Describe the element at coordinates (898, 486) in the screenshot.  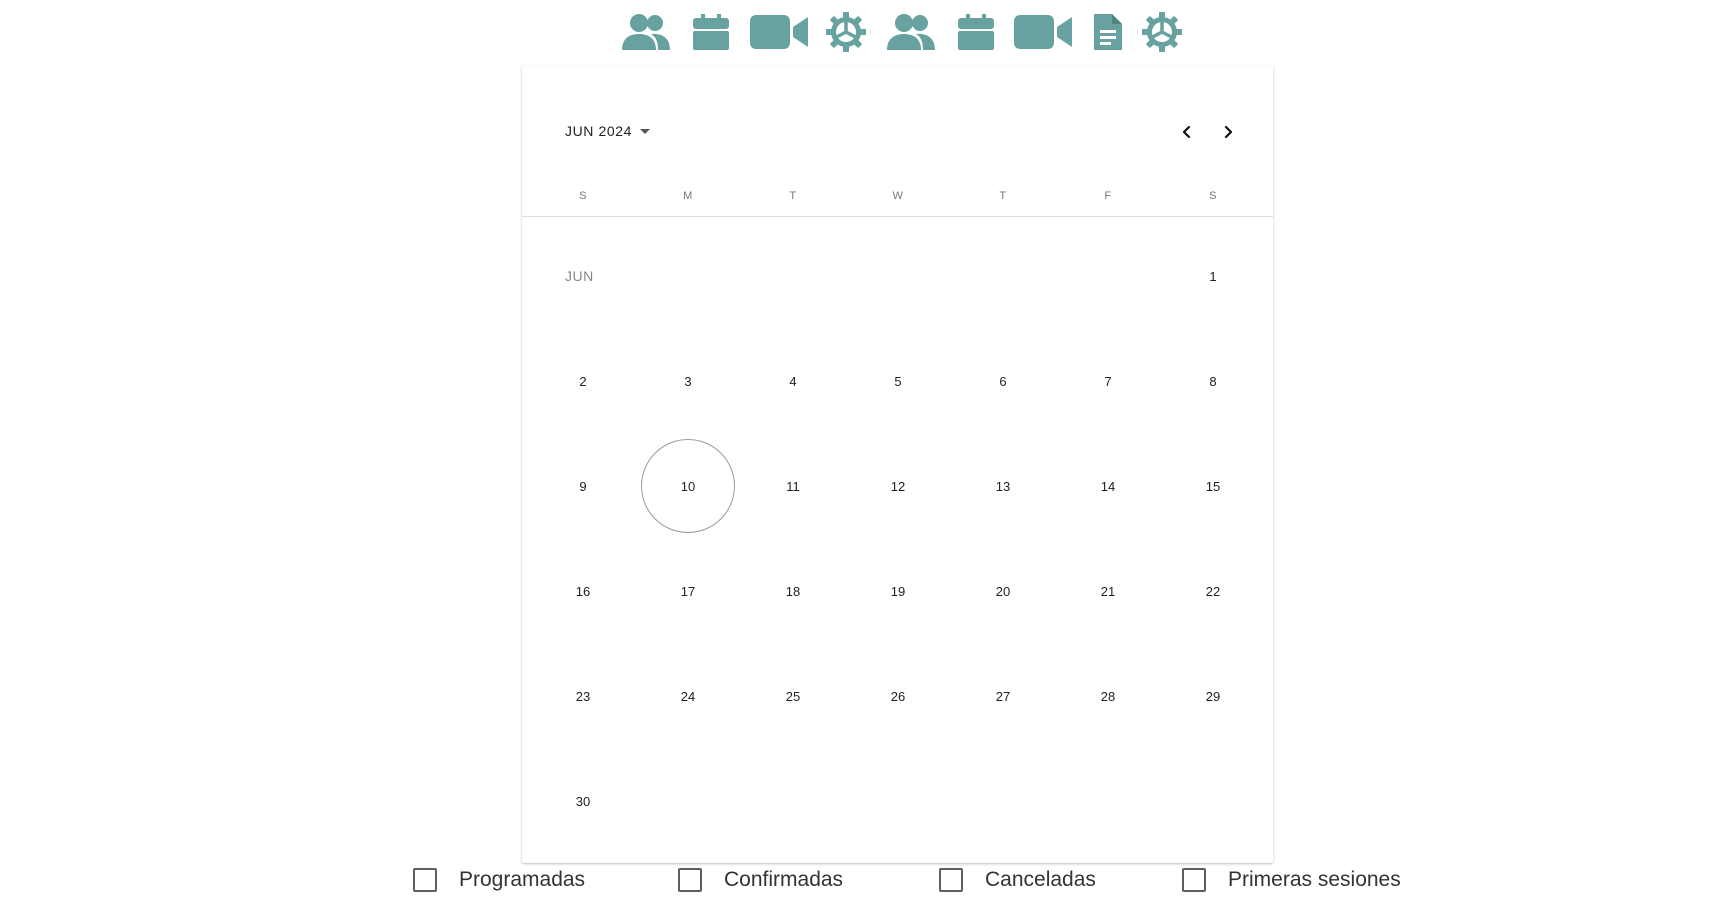
I see `day-cell: 12` at that location.